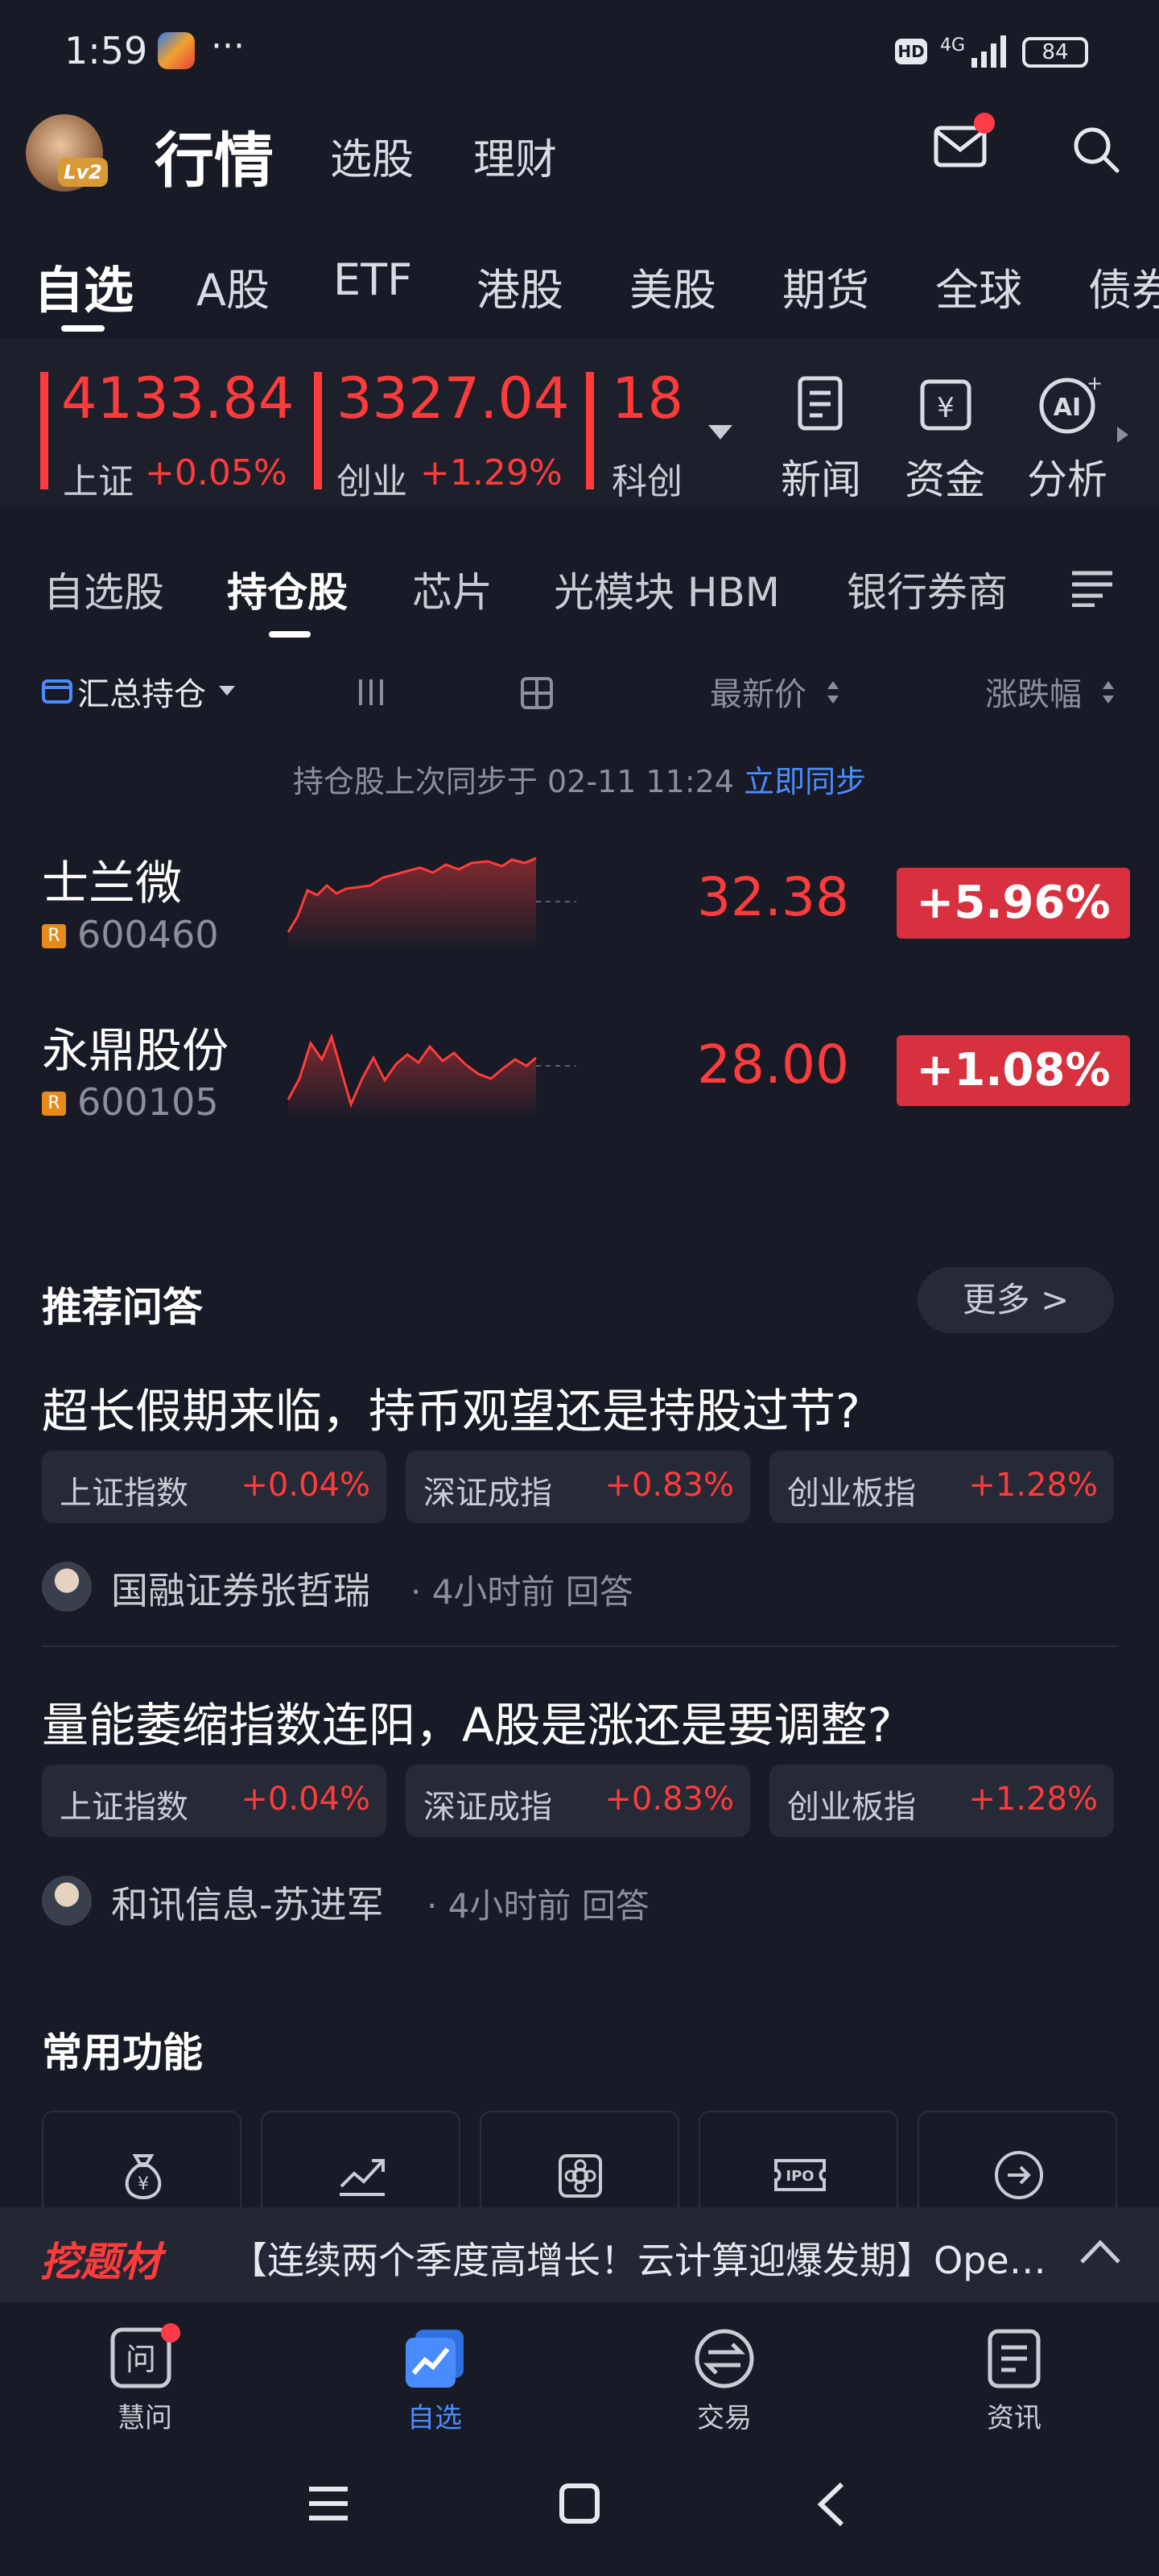  Describe the element at coordinates (773, 1065) in the screenshot. I see `stock-price: 28.00` at that location.